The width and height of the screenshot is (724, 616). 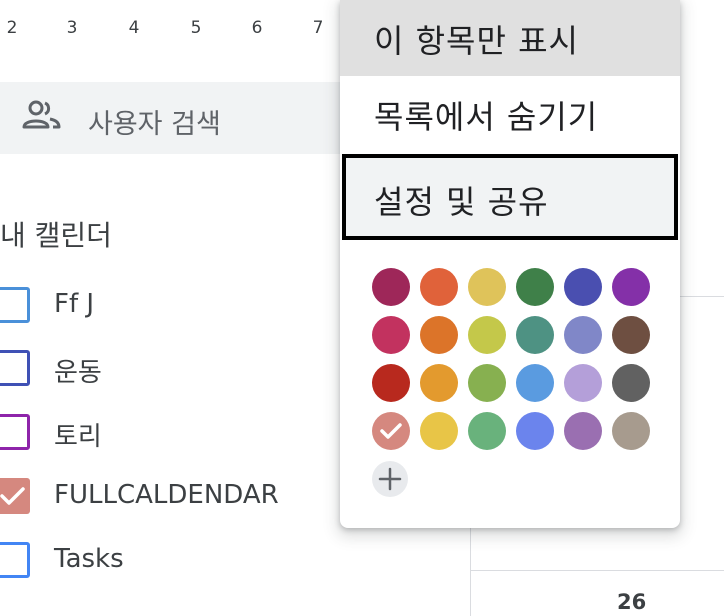 I want to click on search-people-input: 사용자 검색, so click(x=180, y=118).